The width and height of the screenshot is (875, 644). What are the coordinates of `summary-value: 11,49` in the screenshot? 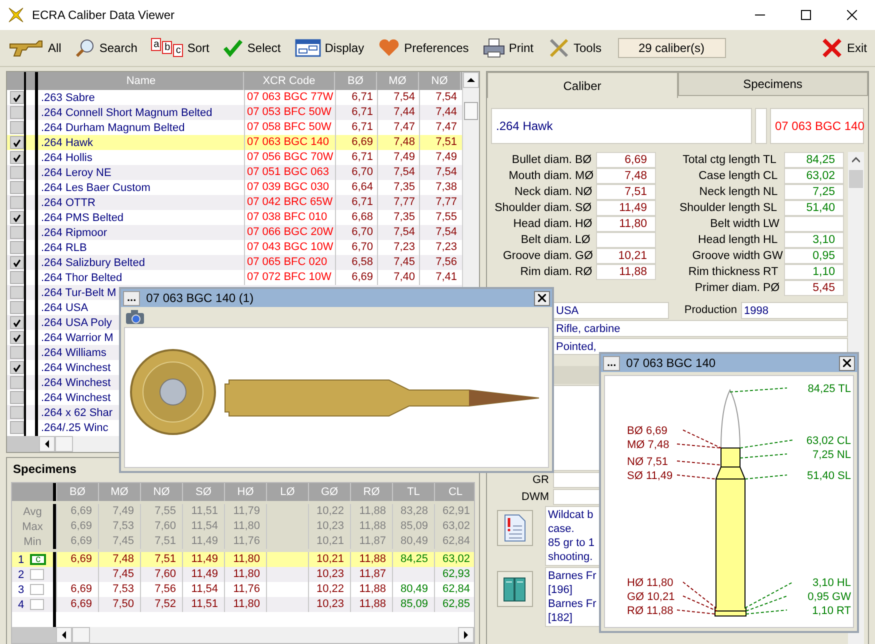 It's located at (204, 541).